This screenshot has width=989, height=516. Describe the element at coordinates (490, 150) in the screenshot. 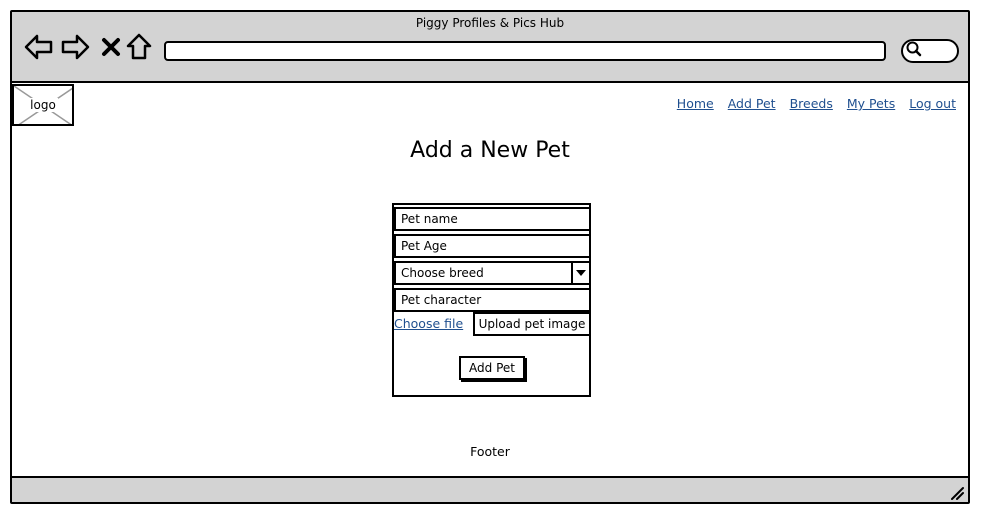

I see `page-title: Add a New Pet` at that location.